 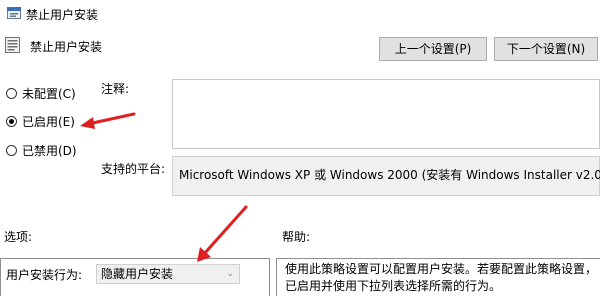 What do you see at coordinates (546, 49) in the screenshot?
I see `next-setting-button: 下一个设置(N)` at bounding box center [546, 49].